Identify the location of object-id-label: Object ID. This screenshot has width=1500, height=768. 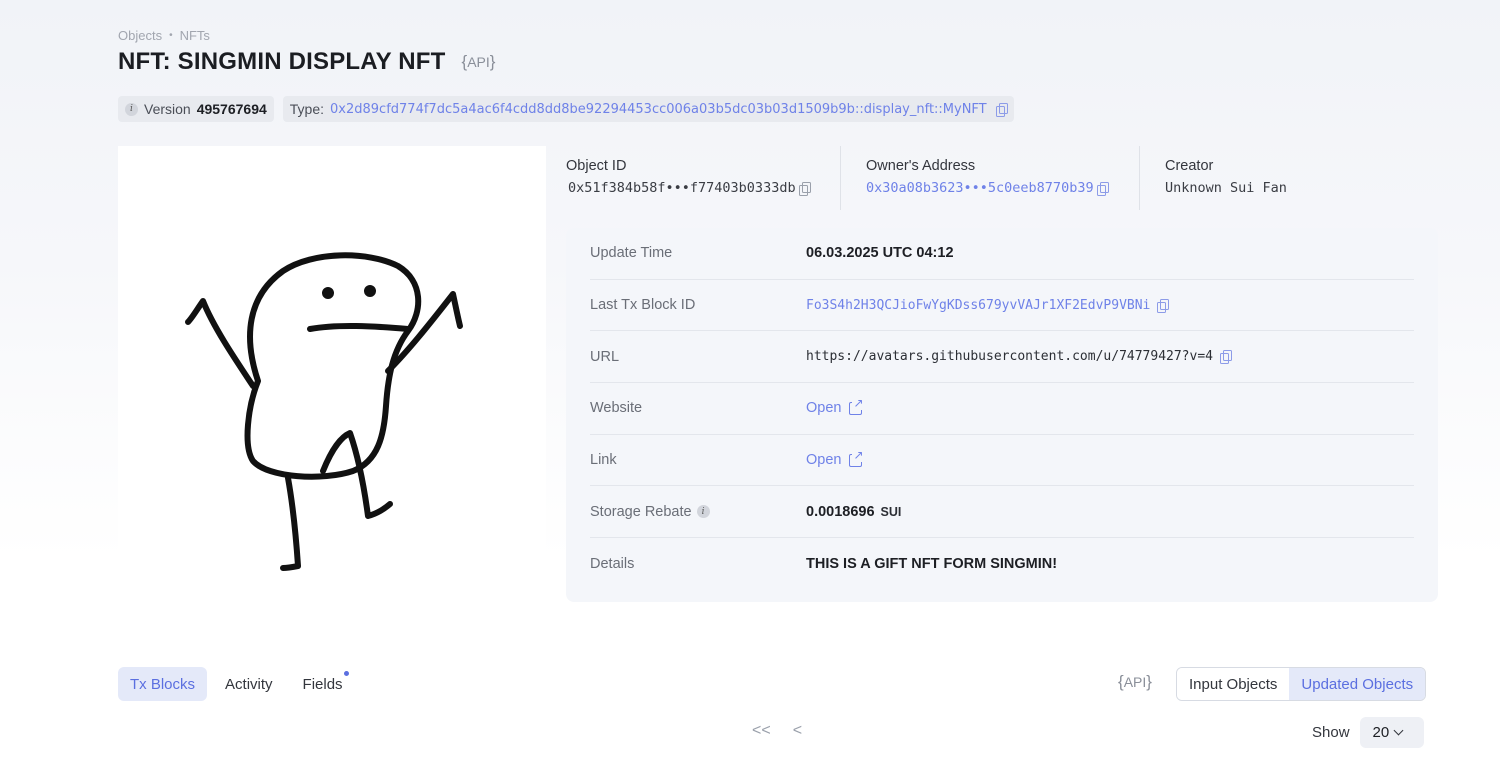
(596, 166).